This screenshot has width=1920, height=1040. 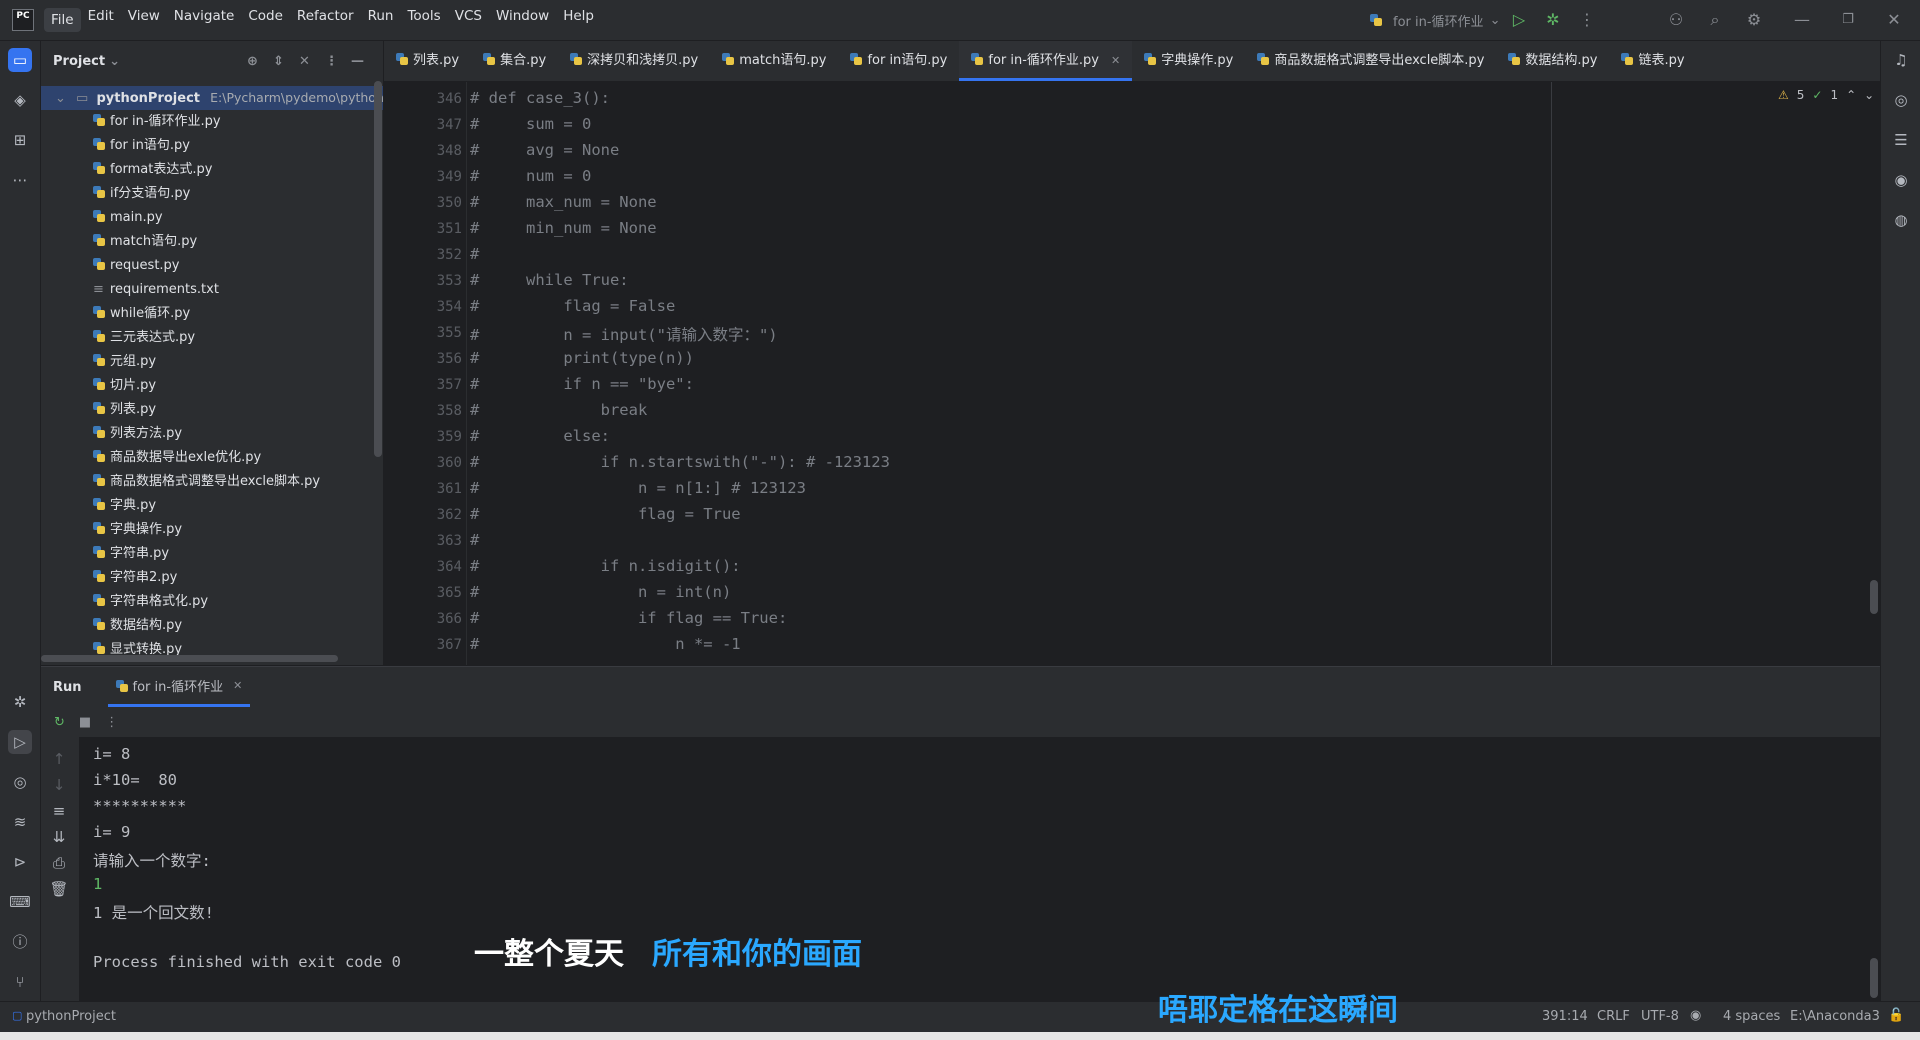 I want to click on run-config-selector: for in-循环作业 ⌄, so click(x=1435, y=20).